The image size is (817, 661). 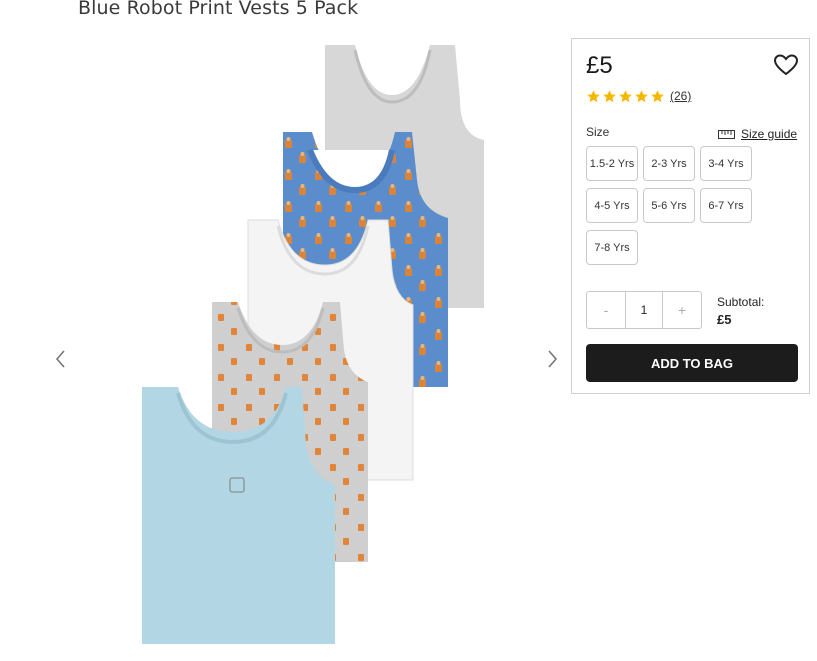 I want to click on previous-image-button, so click(x=61, y=359).